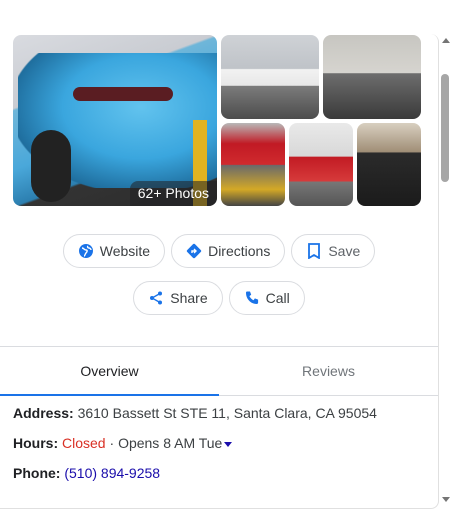  I want to click on tab-overview: Overview, so click(109, 371).